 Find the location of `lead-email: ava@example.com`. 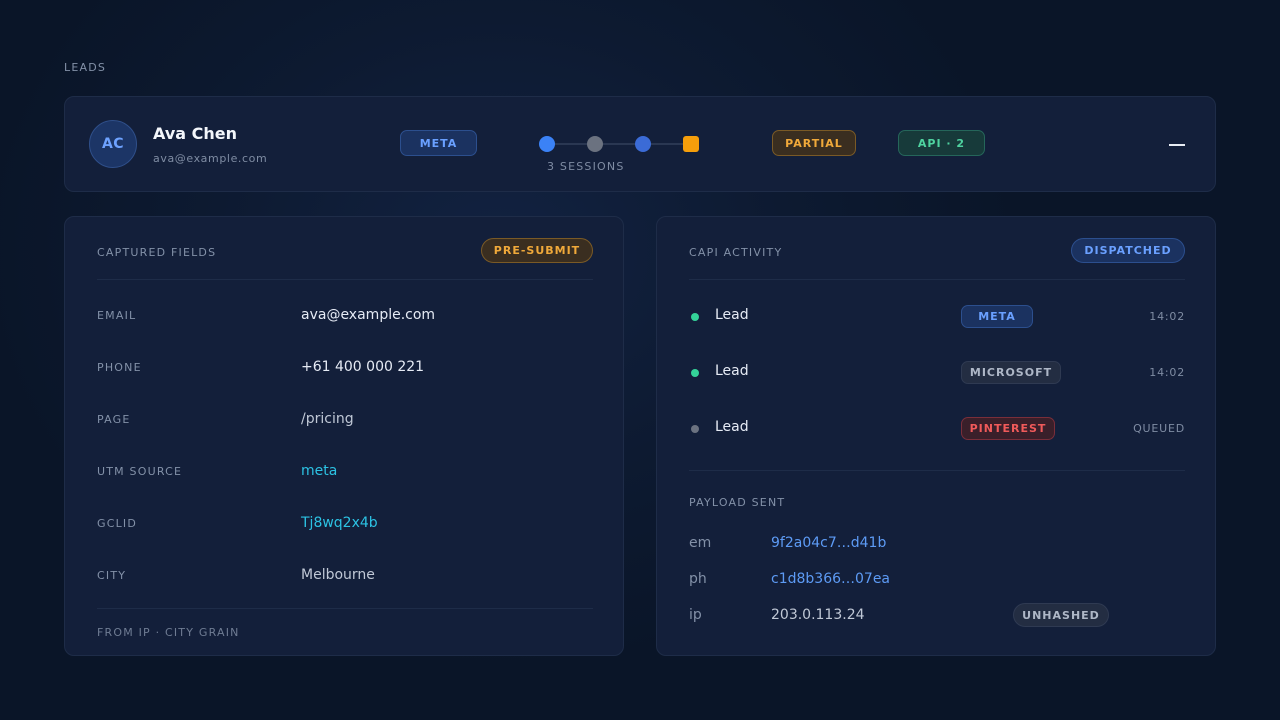

lead-email: ava@example.com is located at coordinates (210, 158).